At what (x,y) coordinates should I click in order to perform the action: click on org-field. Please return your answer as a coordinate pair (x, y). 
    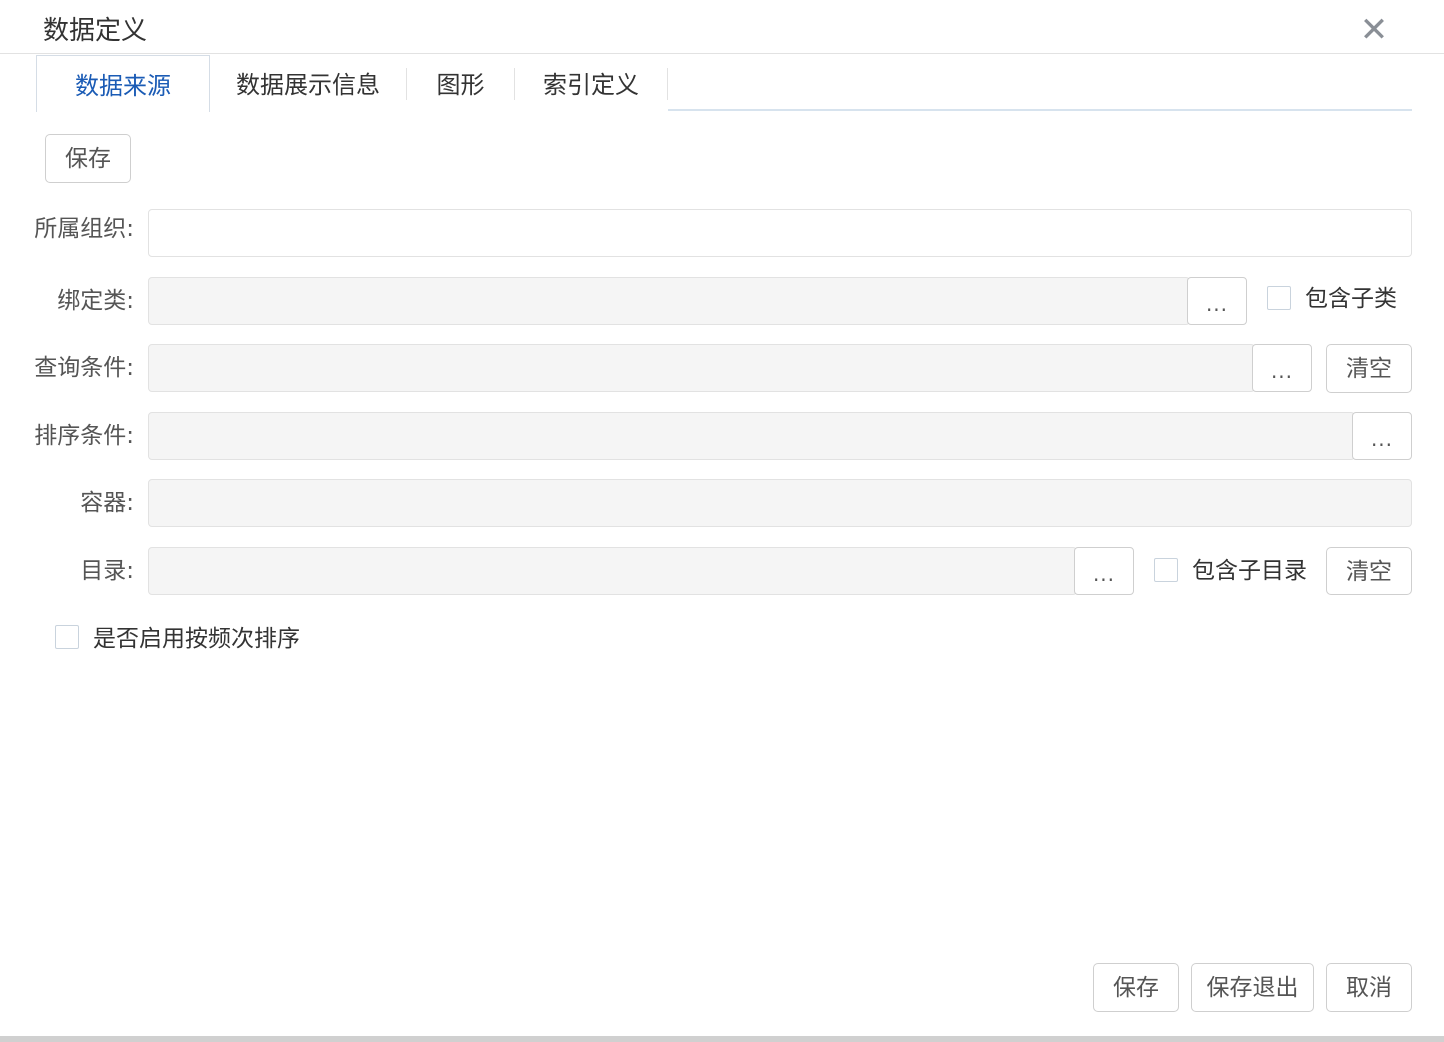
    Looking at the image, I should click on (780, 233).